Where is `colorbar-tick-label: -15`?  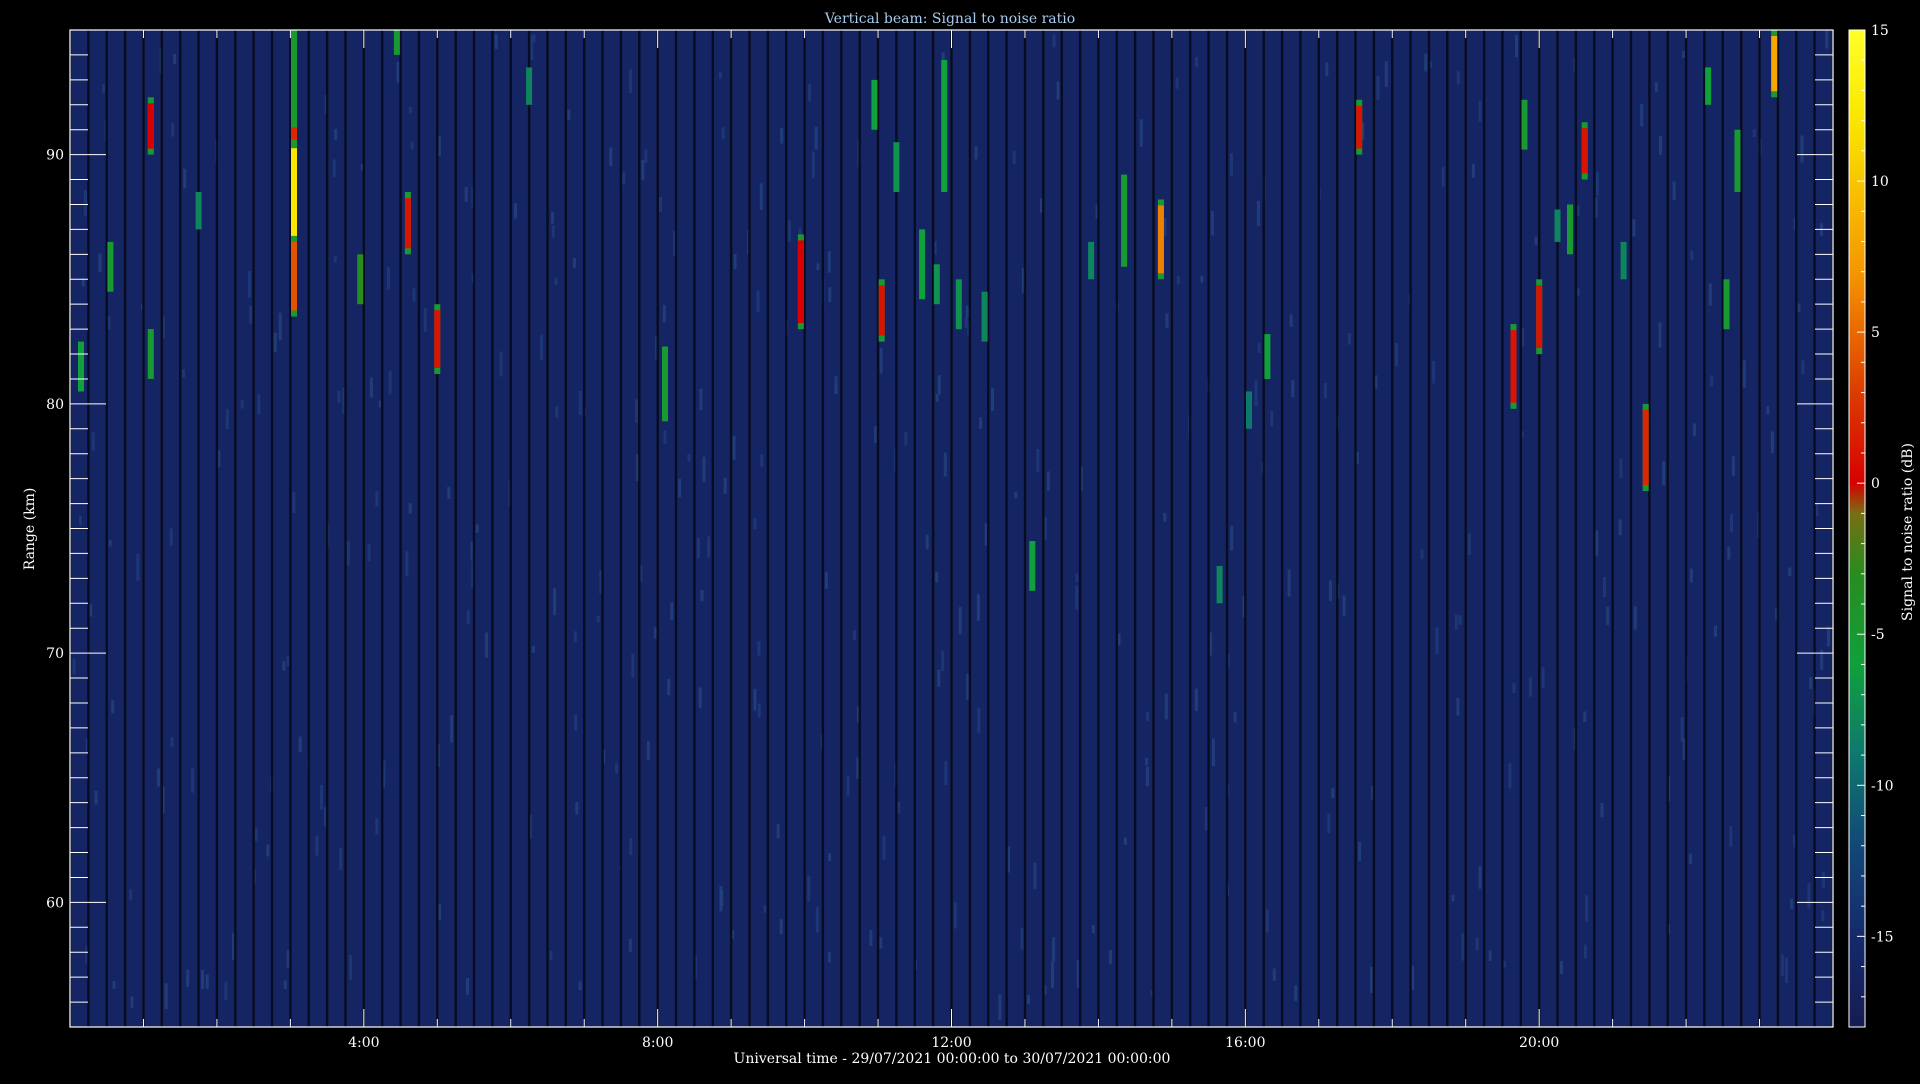 colorbar-tick-label: -15 is located at coordinates (1882, 937).